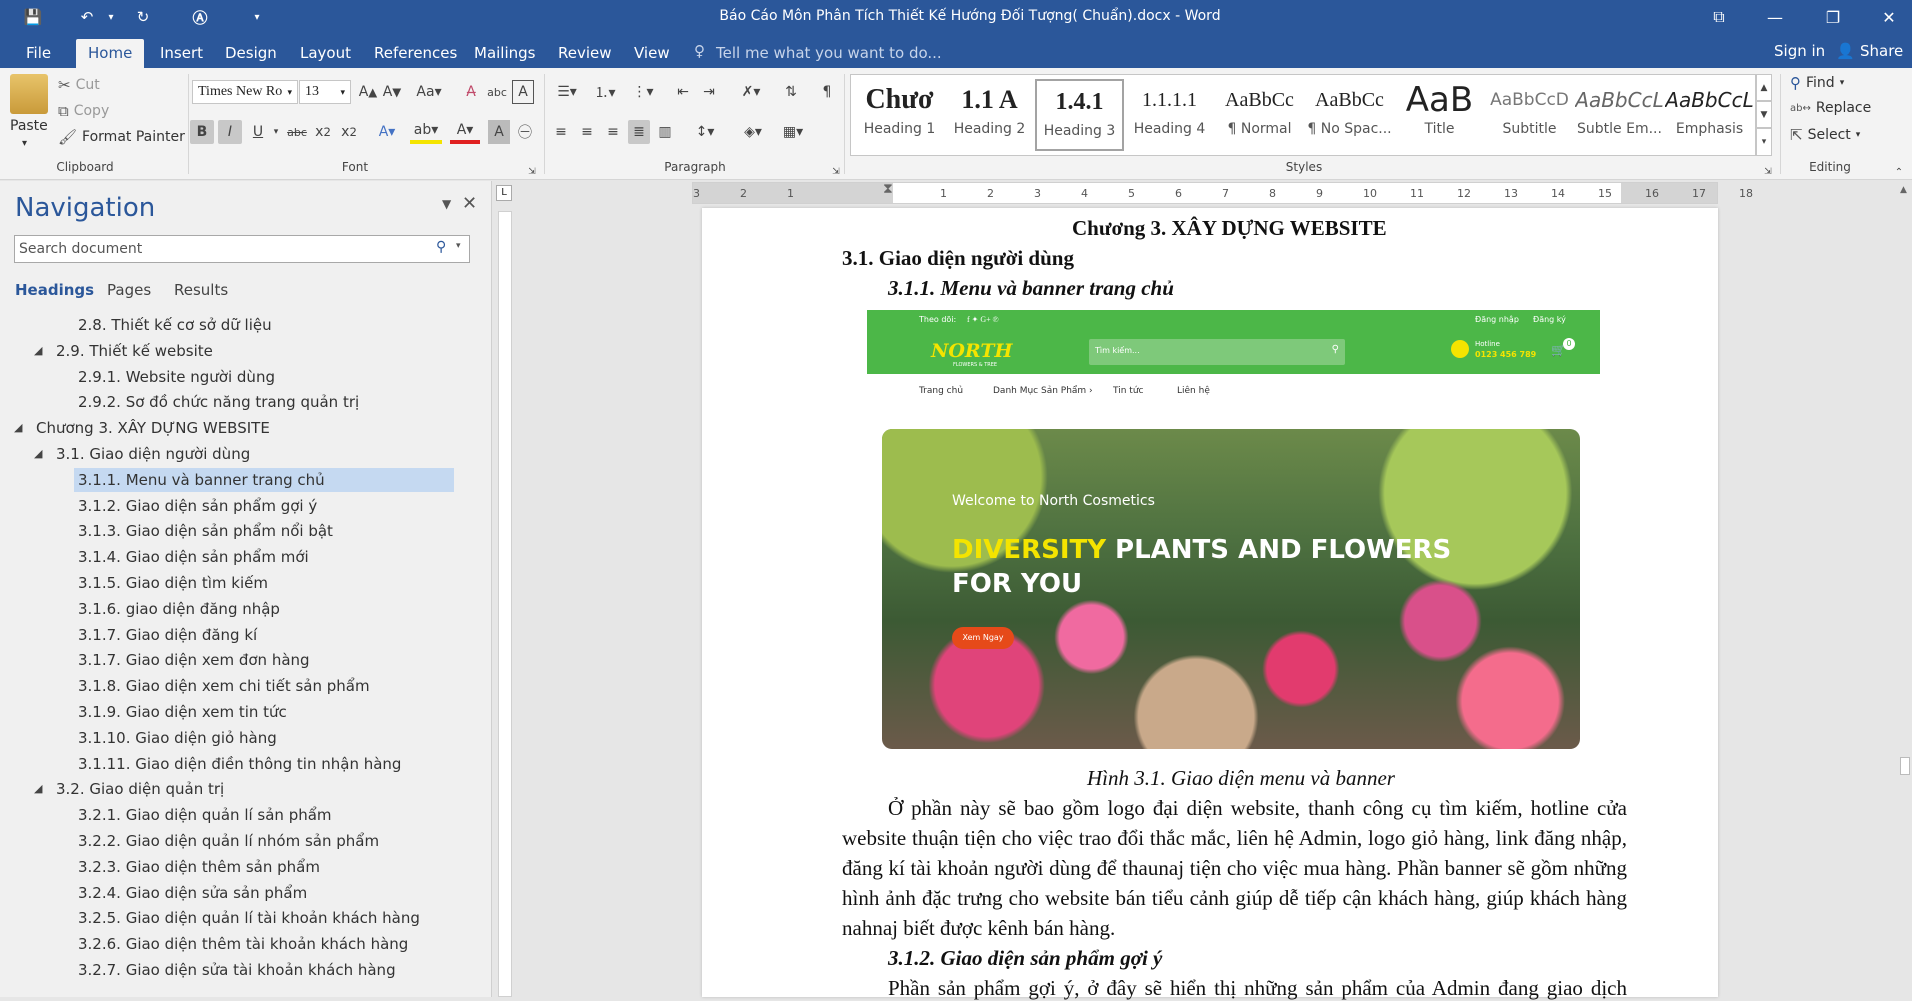 This screenshot has height=1001, width=1912. I want to click on undo-dropdown-icon: ▾, so click(111, 17).